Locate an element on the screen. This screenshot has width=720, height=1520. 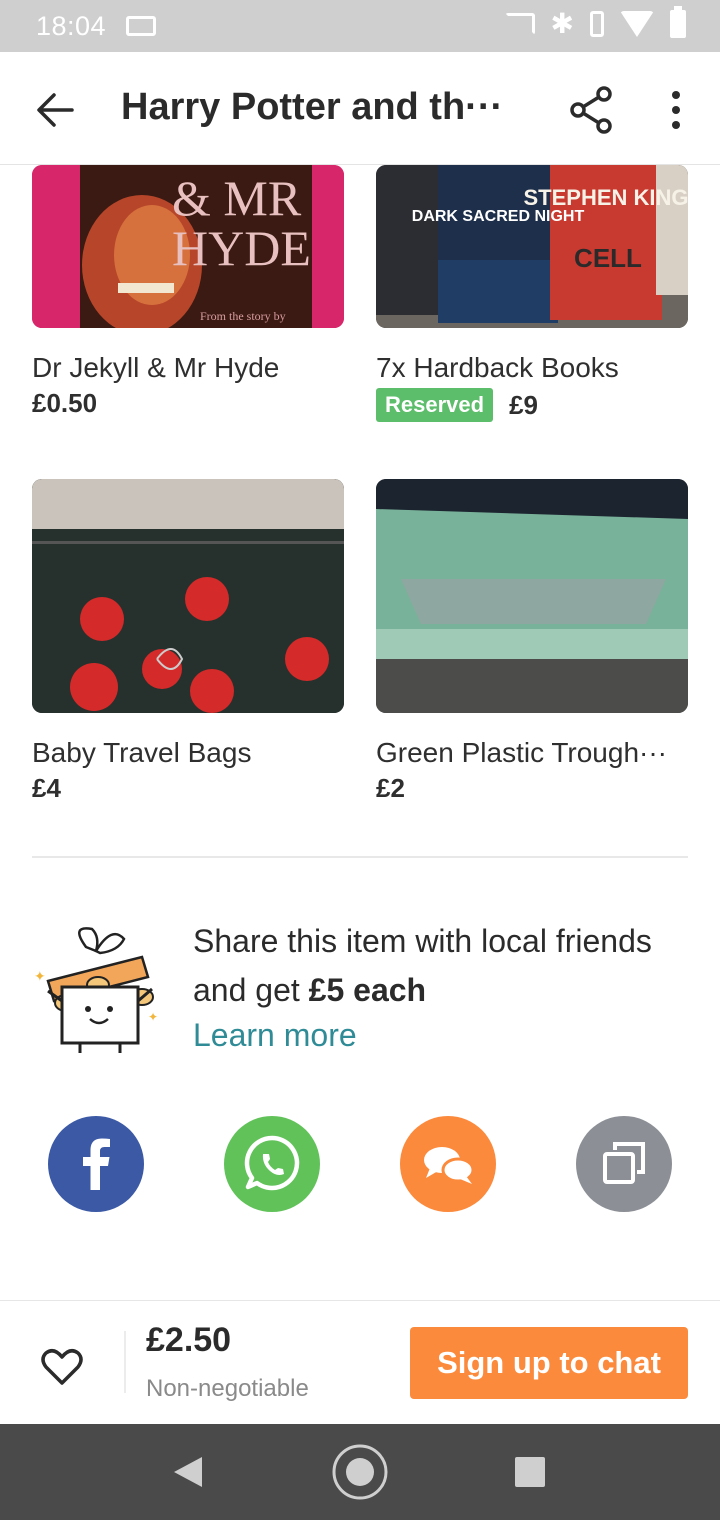
svg-text: STEPHEN KING is located at coordinates (605, 197).